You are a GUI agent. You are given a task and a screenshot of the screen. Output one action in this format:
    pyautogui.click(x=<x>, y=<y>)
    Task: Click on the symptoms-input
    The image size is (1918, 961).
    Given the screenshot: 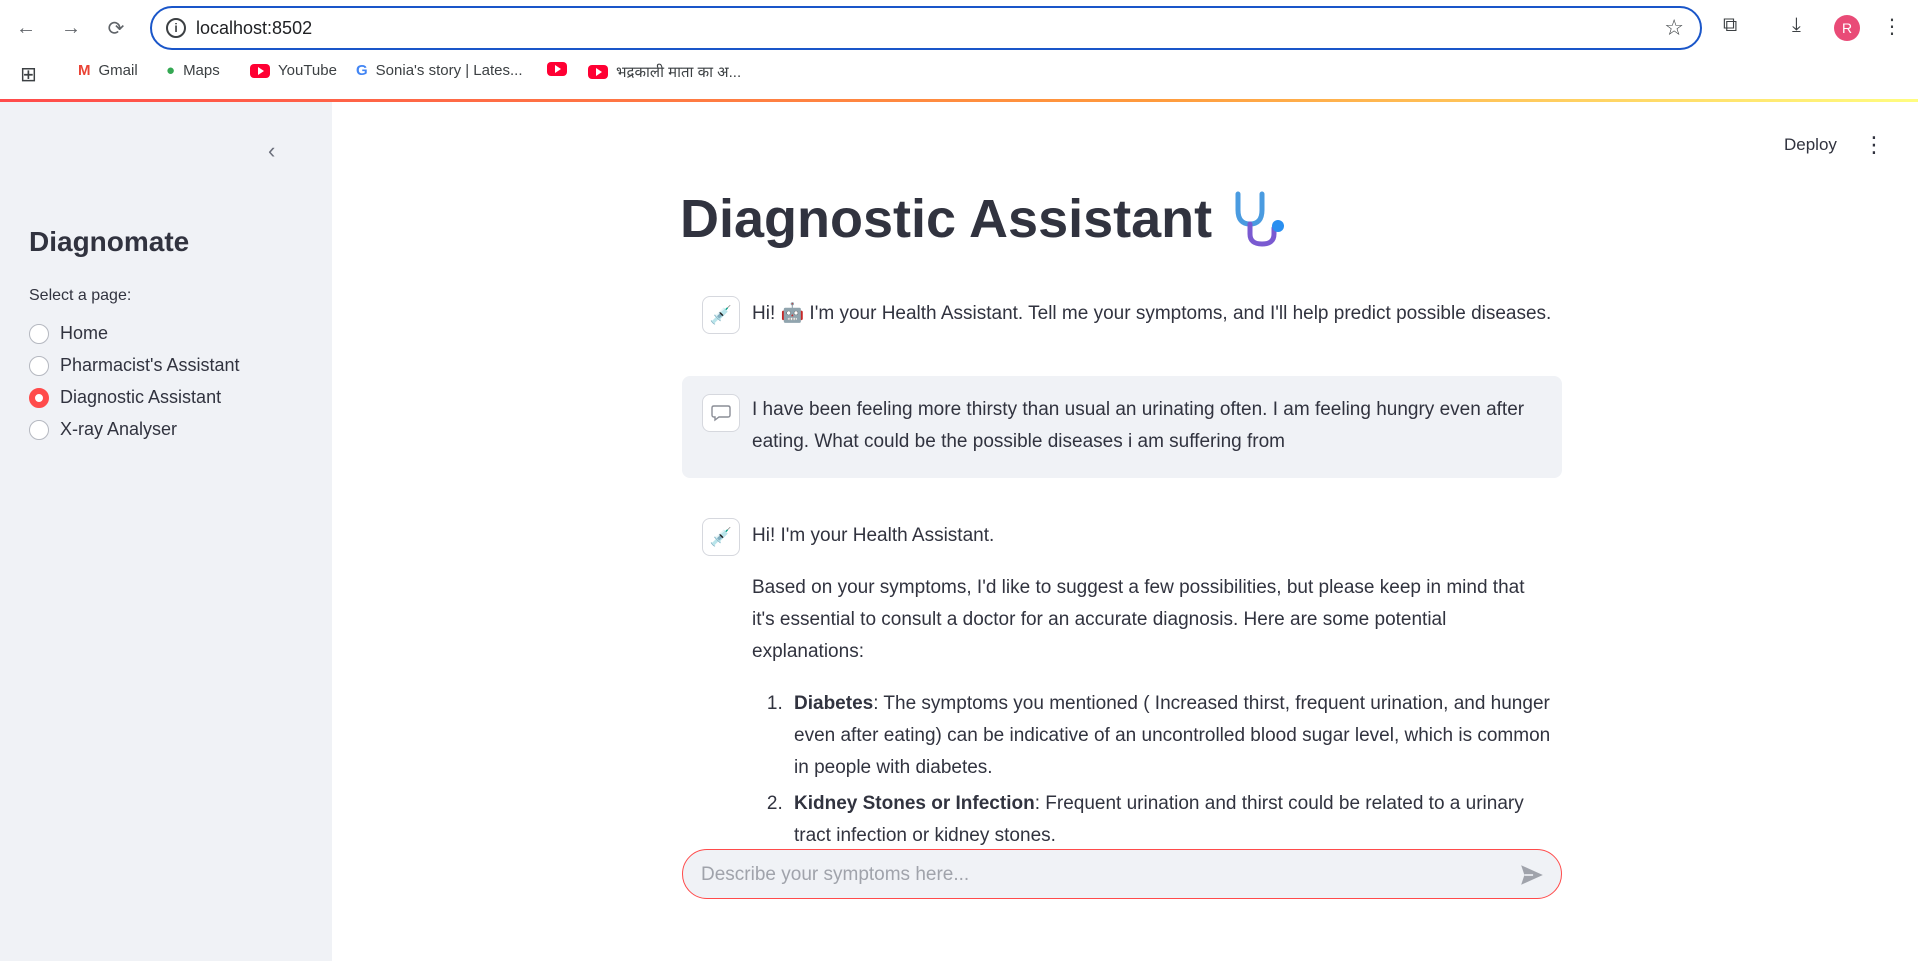 What is the action you would take?
    pyautogui.click(x=1101, y=875)
    